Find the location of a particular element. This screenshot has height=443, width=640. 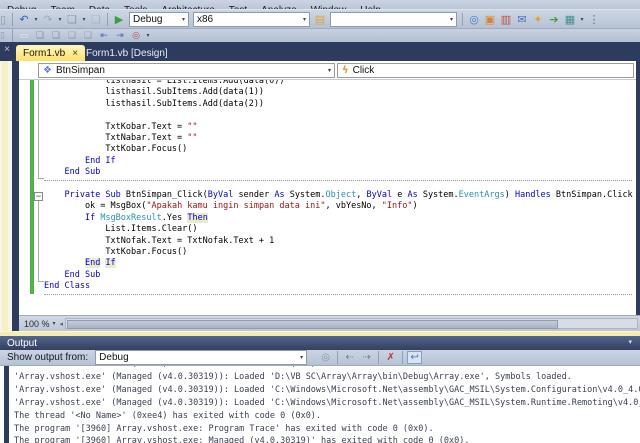

tab-form1-vb: Form1.vb × is located at coordinates (51, 53).